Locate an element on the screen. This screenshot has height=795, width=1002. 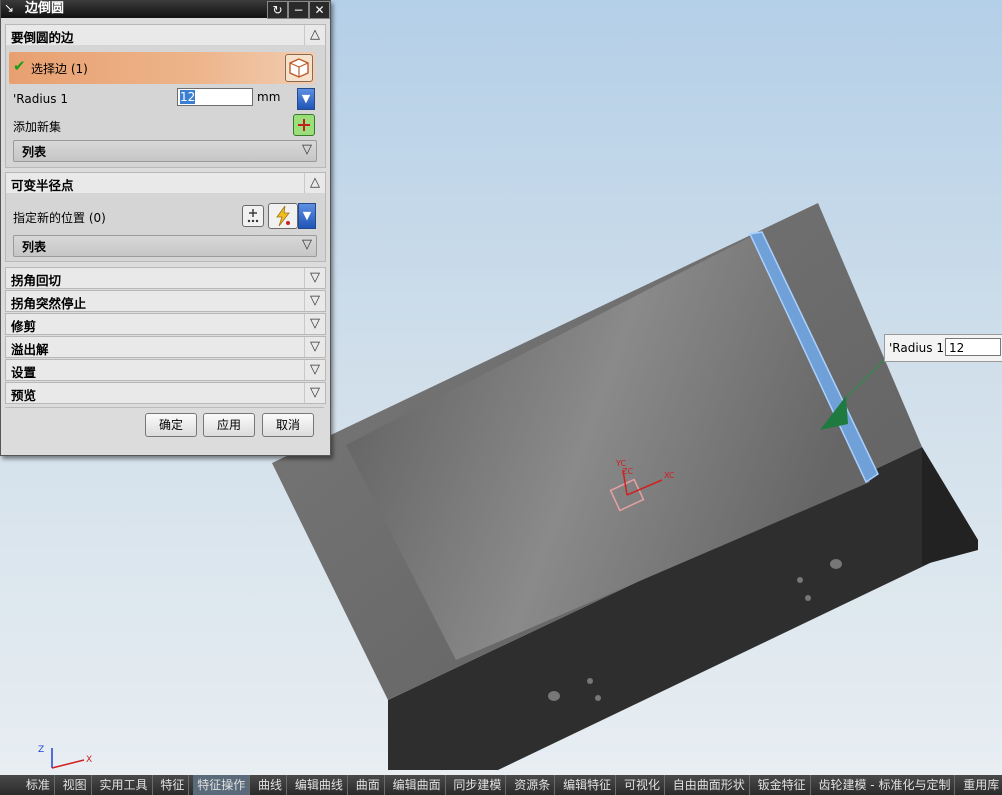
edge-list-combo: 列表 ▽ is located at coordinates (165, 151).